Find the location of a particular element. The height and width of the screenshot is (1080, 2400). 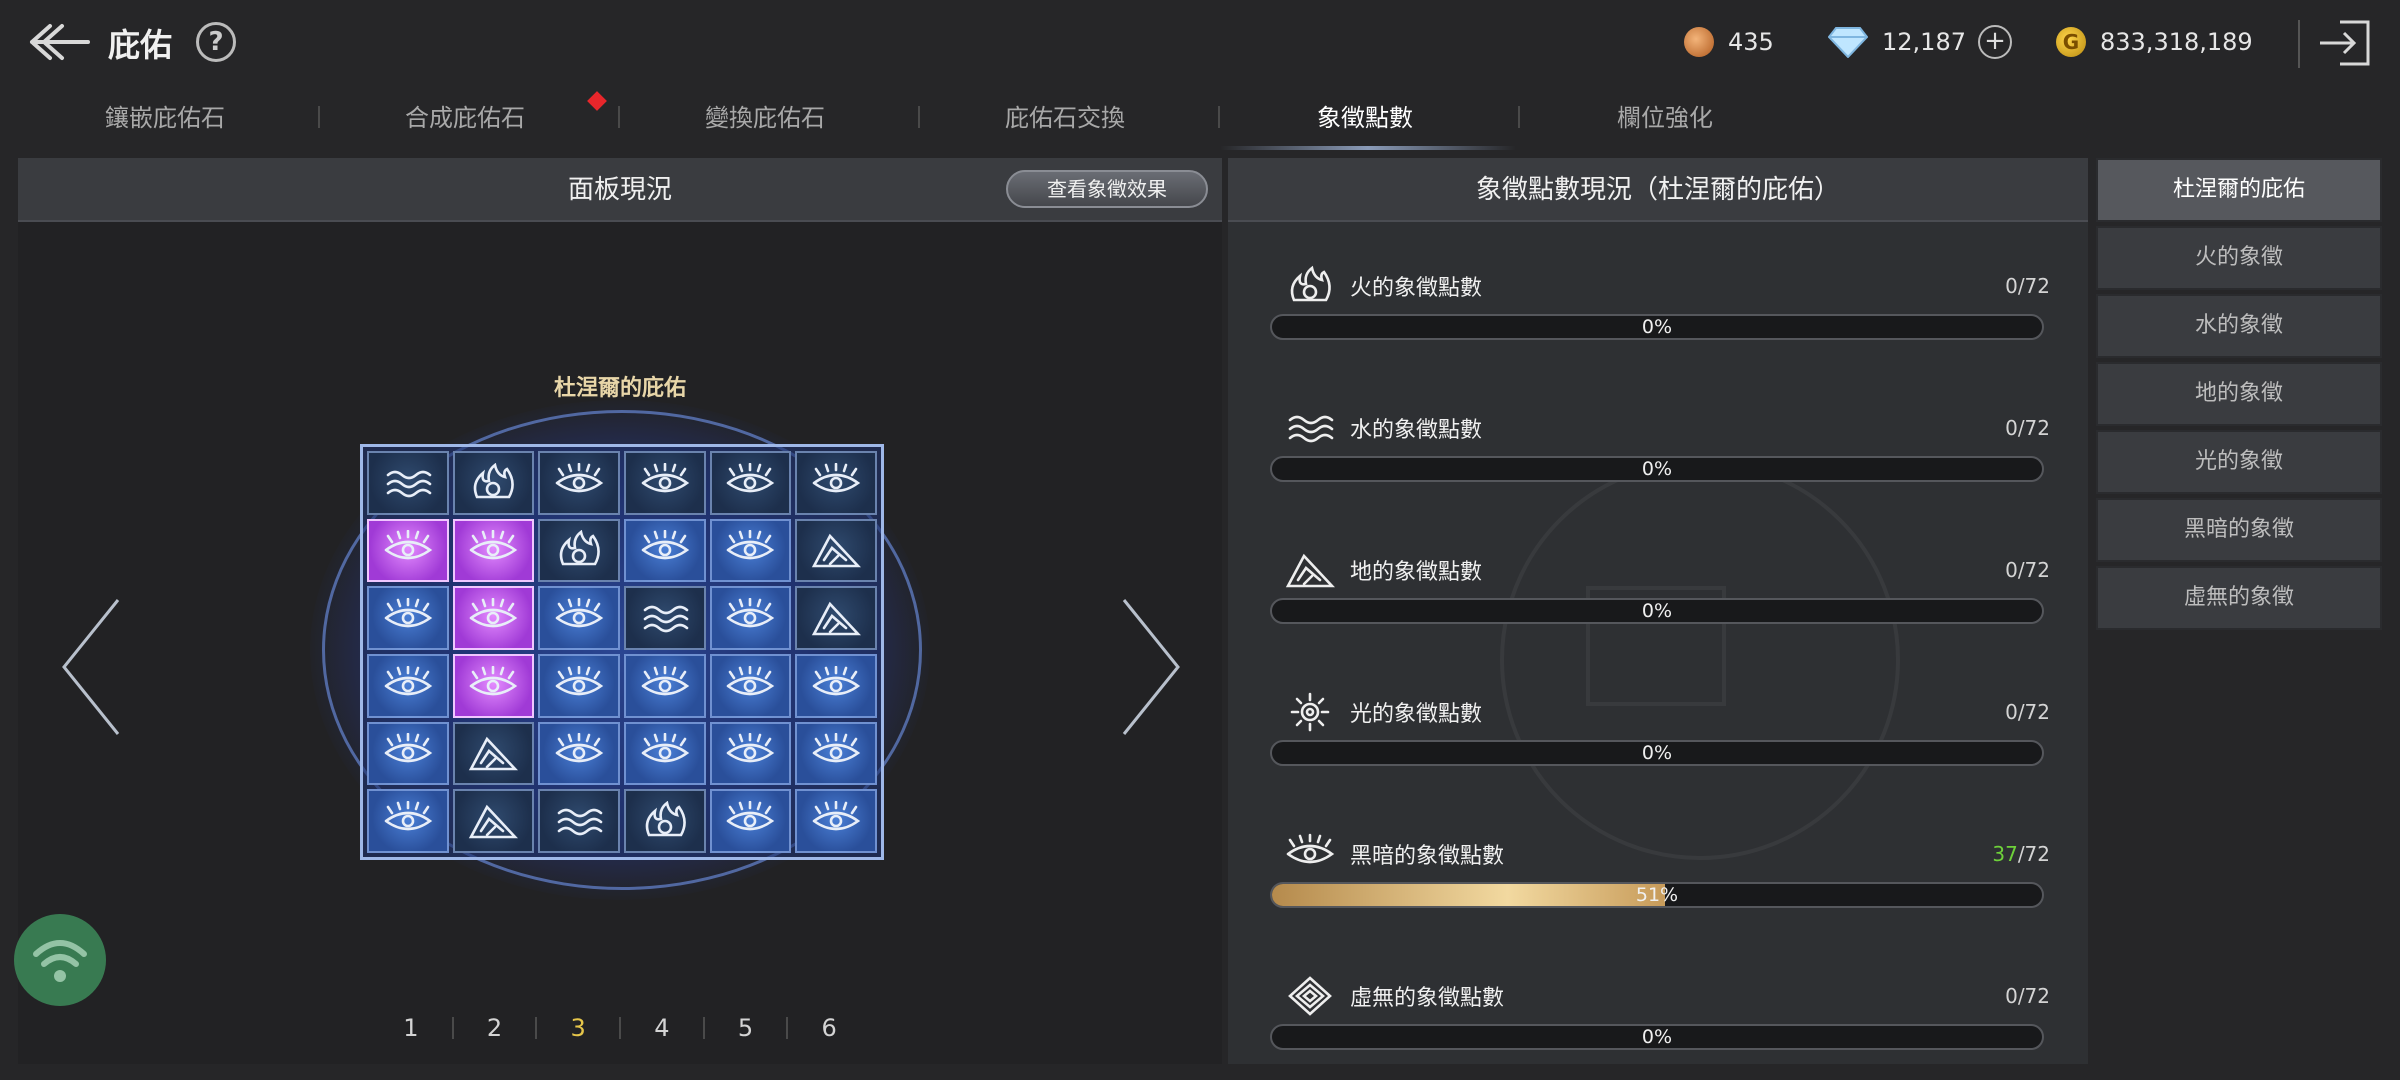

symbol-count: 37/72 is located at coordinates (2021, 854).